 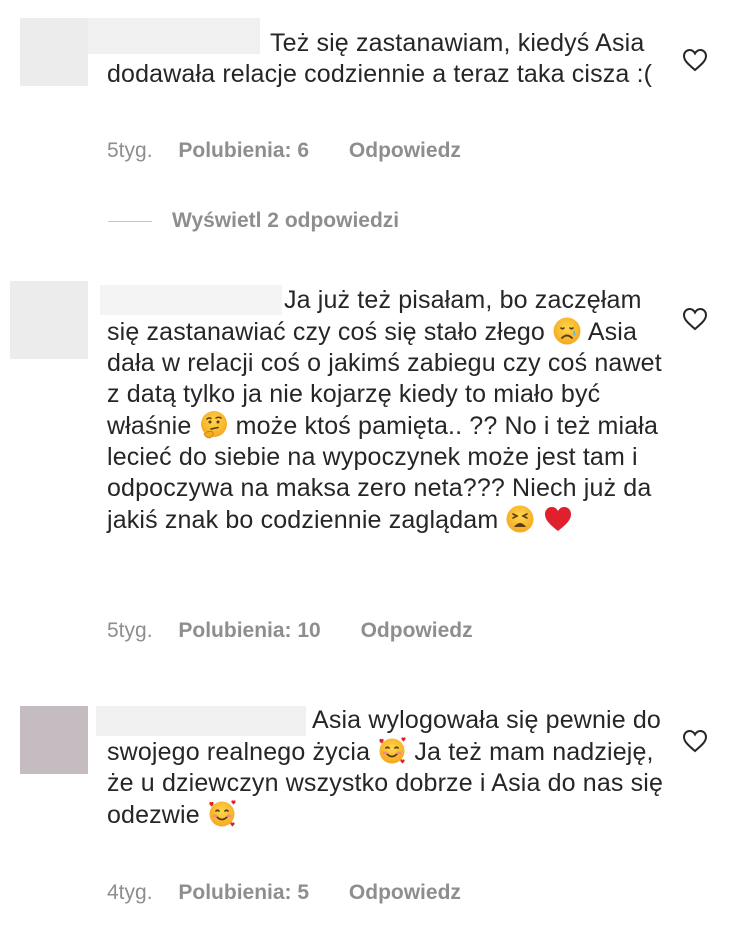 I want to click on divider-line, so click(x=130, y=221).